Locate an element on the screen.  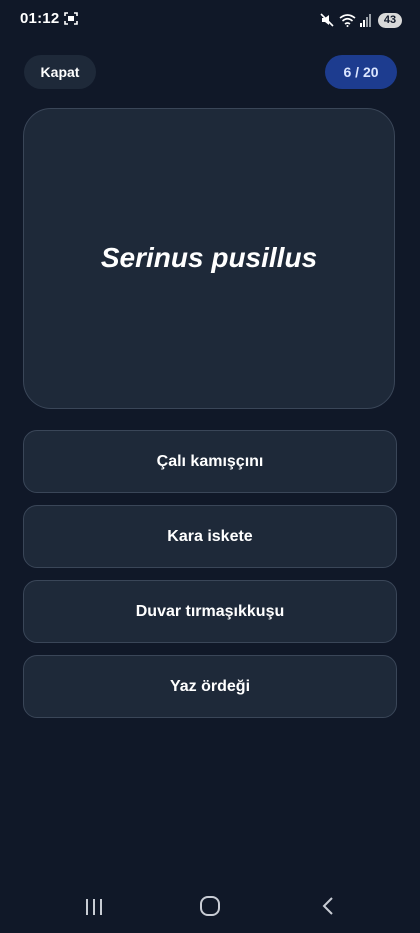
status-icons: 43 is located at coordinates (360, 20).